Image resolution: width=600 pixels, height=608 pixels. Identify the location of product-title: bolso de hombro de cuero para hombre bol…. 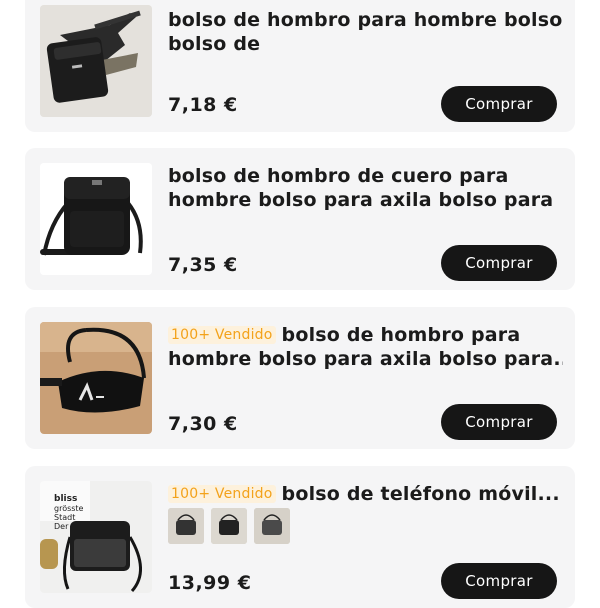
(365, 188).